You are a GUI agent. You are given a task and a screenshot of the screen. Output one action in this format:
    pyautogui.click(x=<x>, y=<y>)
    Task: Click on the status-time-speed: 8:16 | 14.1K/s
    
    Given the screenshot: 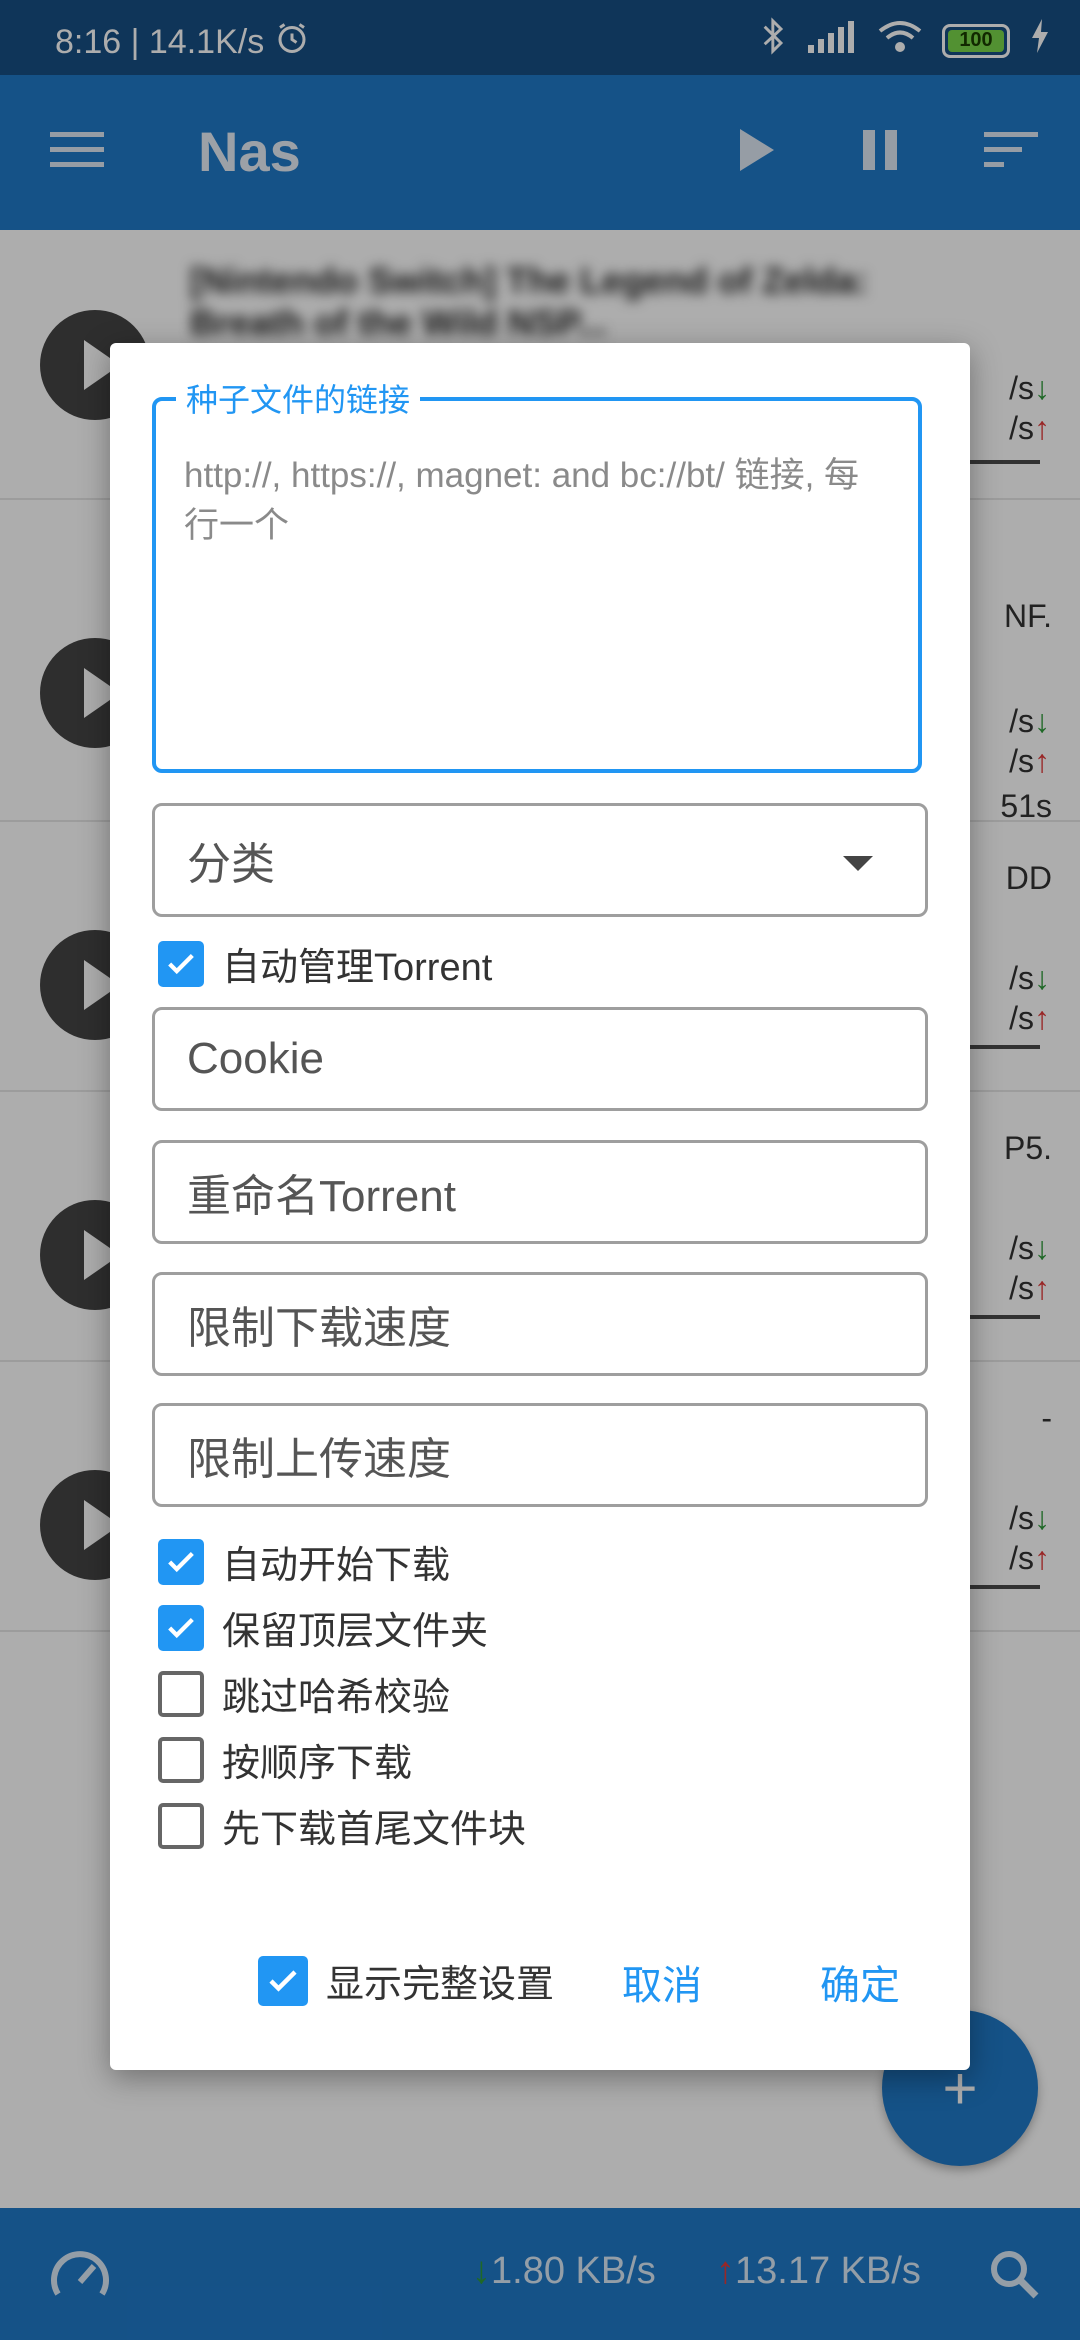 What is the action you would take?
    pyautogui.click(x=160, y=42)
    